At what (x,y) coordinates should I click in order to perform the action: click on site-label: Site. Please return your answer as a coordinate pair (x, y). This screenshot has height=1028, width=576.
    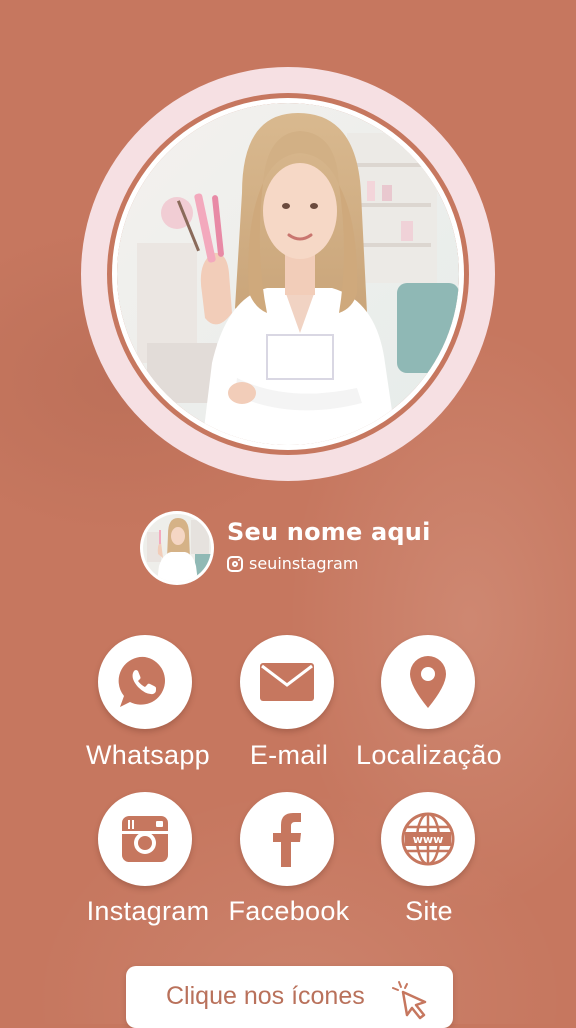
    Looking at the image, I should click on (429, 911).